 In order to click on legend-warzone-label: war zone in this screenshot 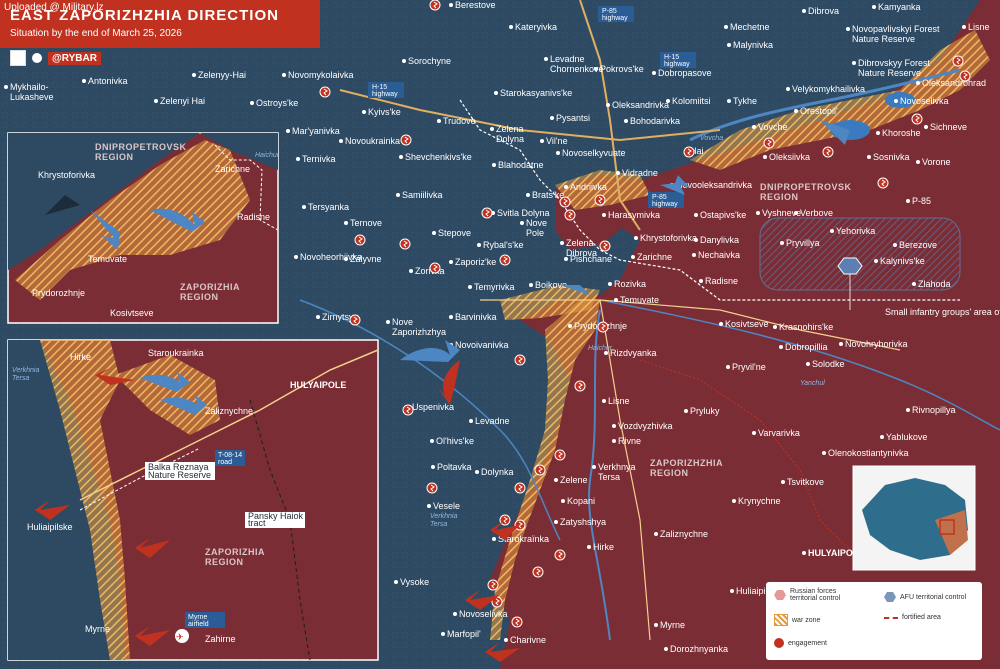, I will do `click(806, 620)`.